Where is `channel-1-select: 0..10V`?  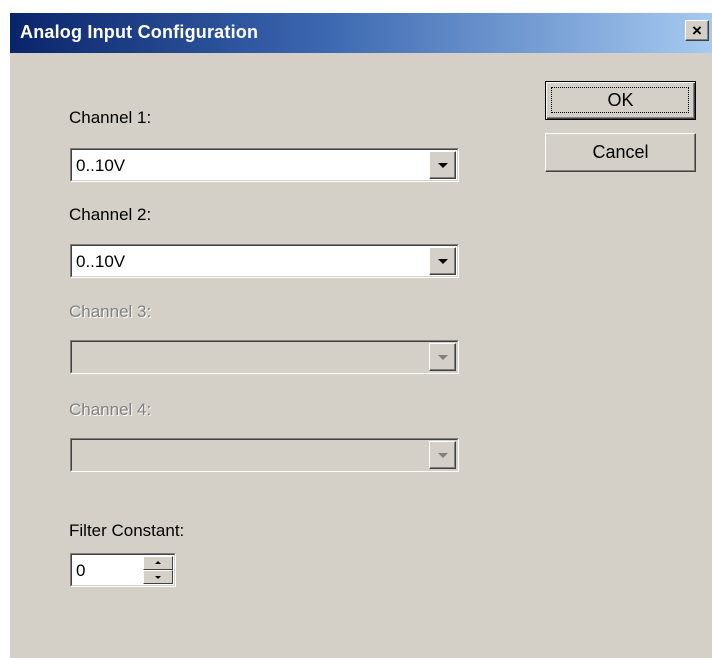 channel-1-select: 0..10V is located at coordinates (264, 165).